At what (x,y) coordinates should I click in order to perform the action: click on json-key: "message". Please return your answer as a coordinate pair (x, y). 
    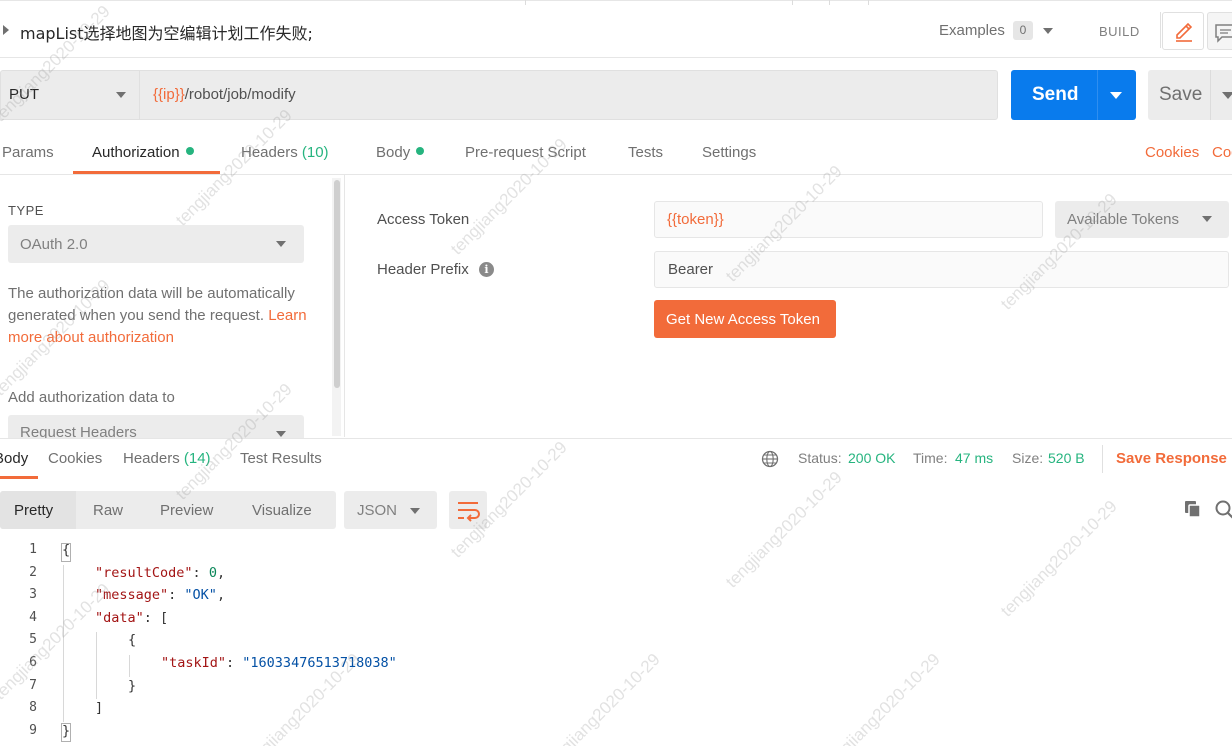
    Looking at the image, I should click on (132, 595).